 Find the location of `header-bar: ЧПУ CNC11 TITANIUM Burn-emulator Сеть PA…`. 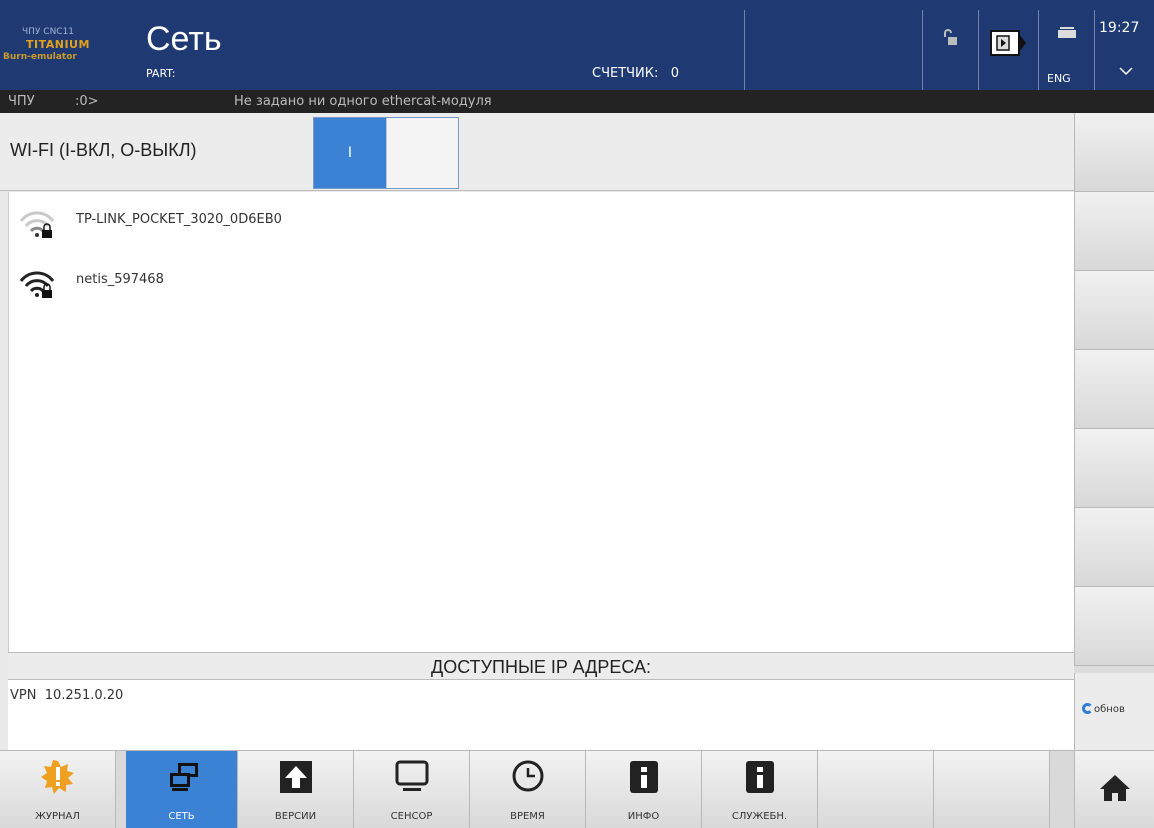

header-bar: ЧПУ CNC11 TITANIUM Burn-emulator Сеть PA… is located at coordinates (577, 45).